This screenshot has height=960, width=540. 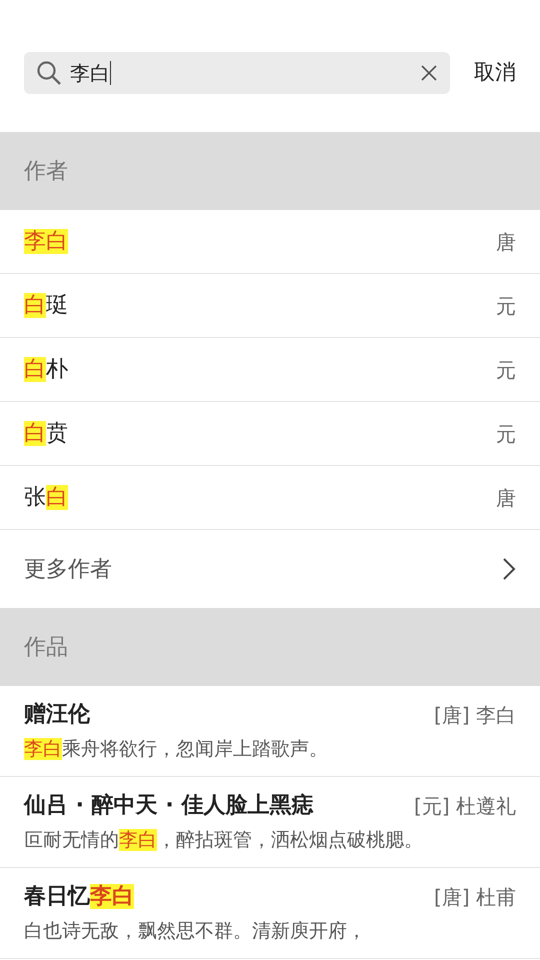 What do you see at coordinates (46, 241) in the screenshot?
I see `author-name: 李白` at bounding box center [46, 241].